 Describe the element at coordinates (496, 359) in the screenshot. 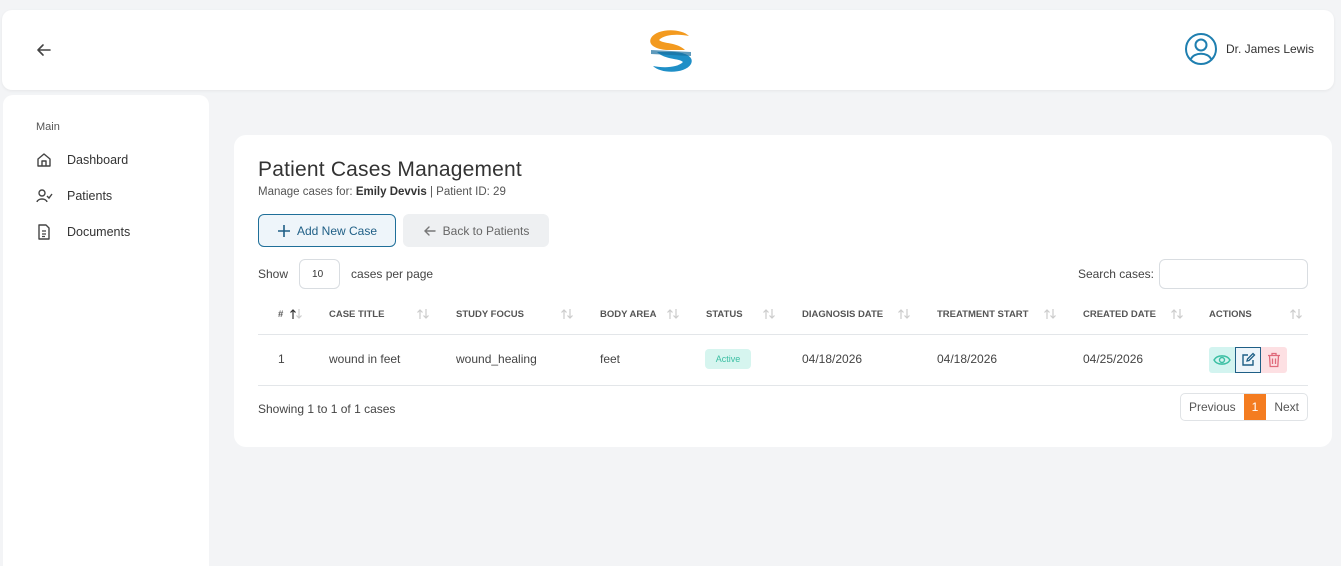

I see `cell-study-focus: wound_healing` at that location.